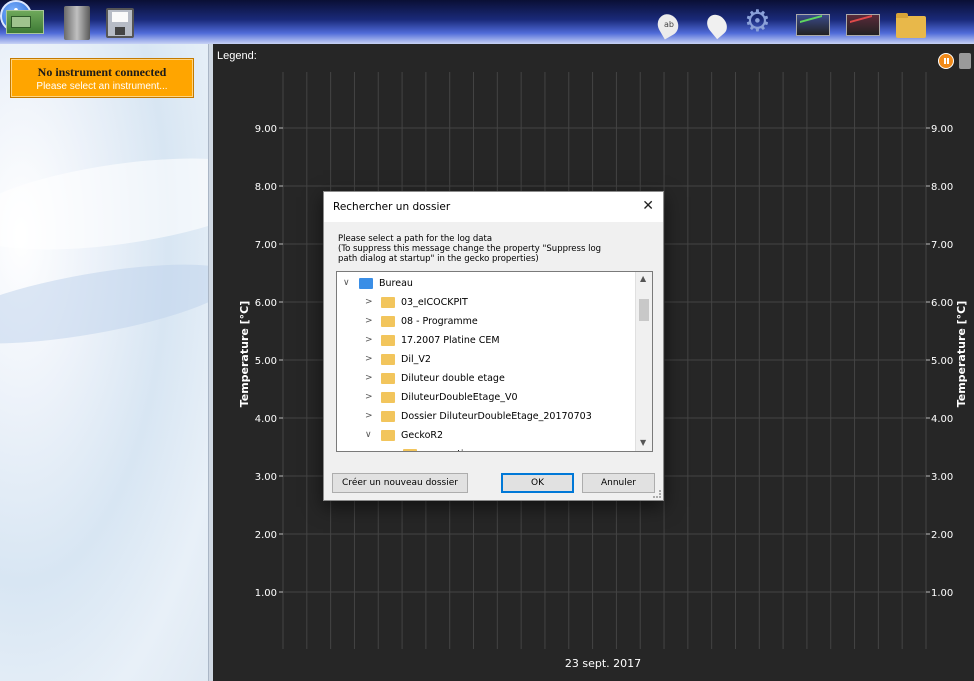 The image size is (974, 681). I want to click on scroll-down-icon: ▼, so click(643, 442).